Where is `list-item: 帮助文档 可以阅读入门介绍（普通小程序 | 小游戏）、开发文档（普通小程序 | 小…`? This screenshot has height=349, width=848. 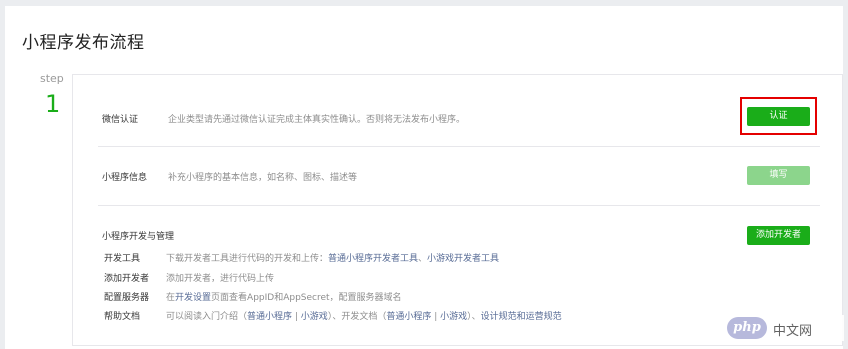
list-item: 帮助文档 可以阅读入门介绍（普通小程序 | 小游戏）、开发文档（普通小程序 | 小… is located at coordinates (333, 315).